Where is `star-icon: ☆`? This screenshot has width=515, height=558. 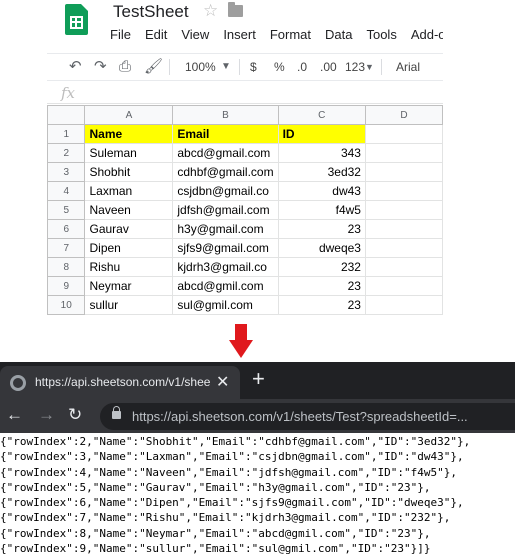
star-icon: ☆ is located at coordinates (210, 11).